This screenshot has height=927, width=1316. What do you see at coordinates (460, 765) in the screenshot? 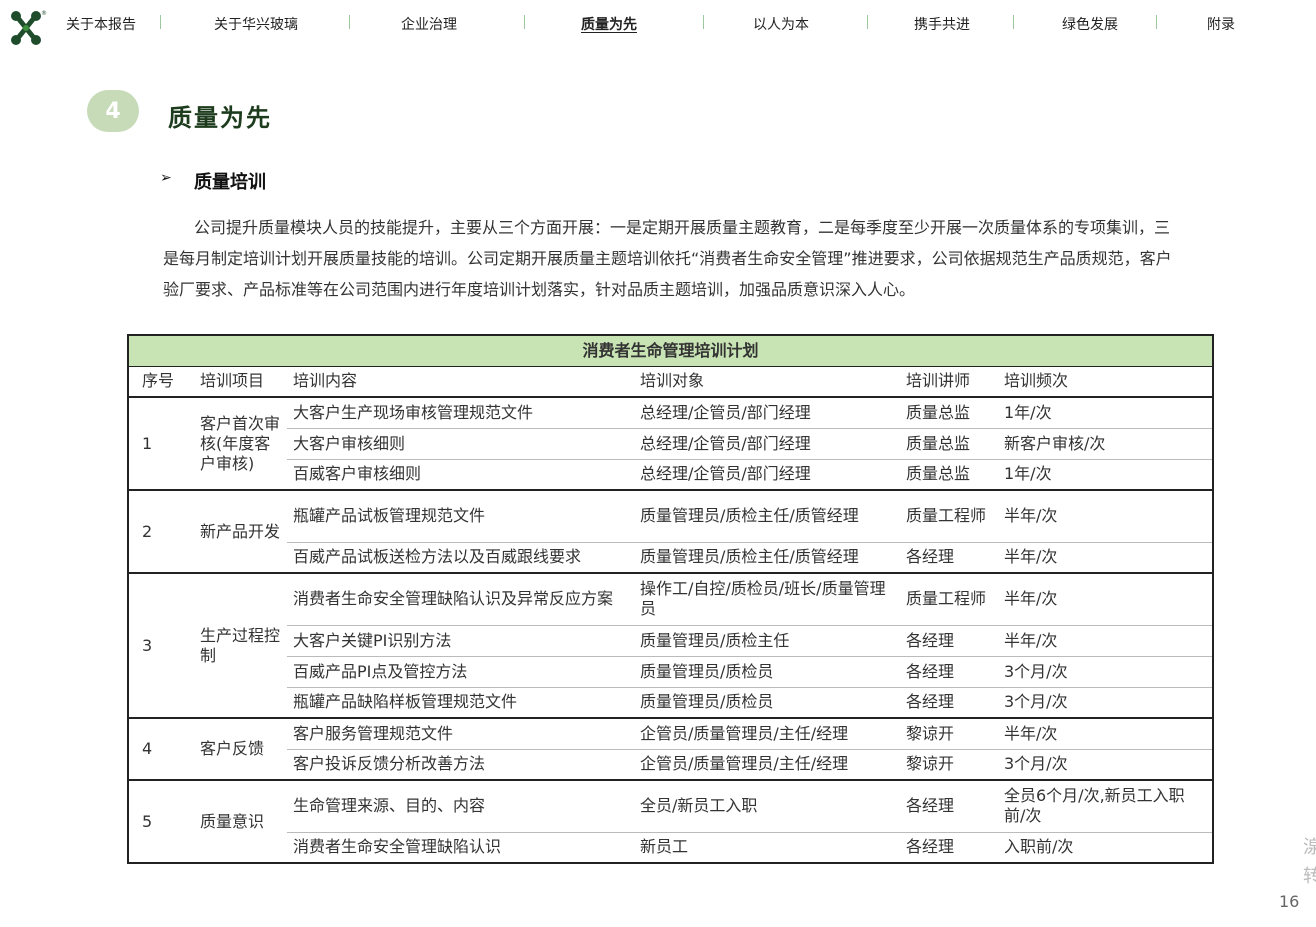
I see `cell-content: 客户投诉反馈分析改善方法` at bounding box center [460, 765].